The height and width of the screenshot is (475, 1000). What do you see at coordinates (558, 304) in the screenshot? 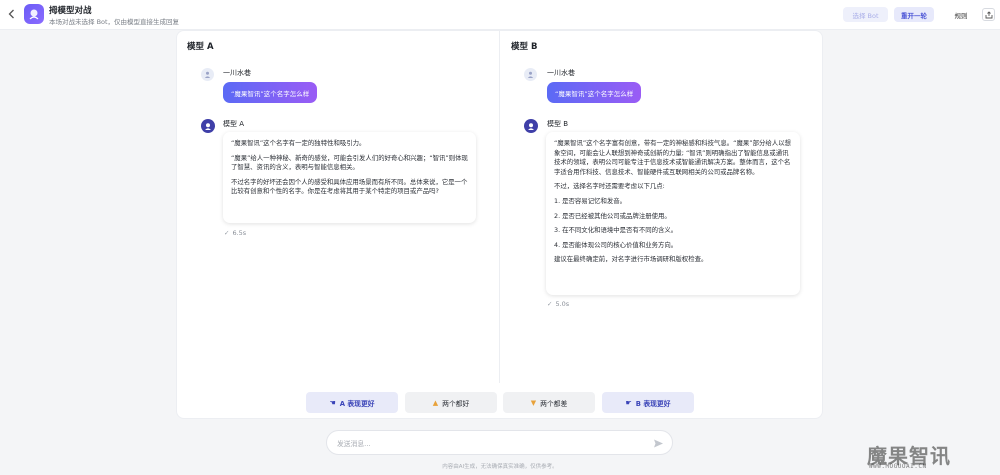
I see `response-time-b: ✓ 5.0s` at bounding box center [558, 304].